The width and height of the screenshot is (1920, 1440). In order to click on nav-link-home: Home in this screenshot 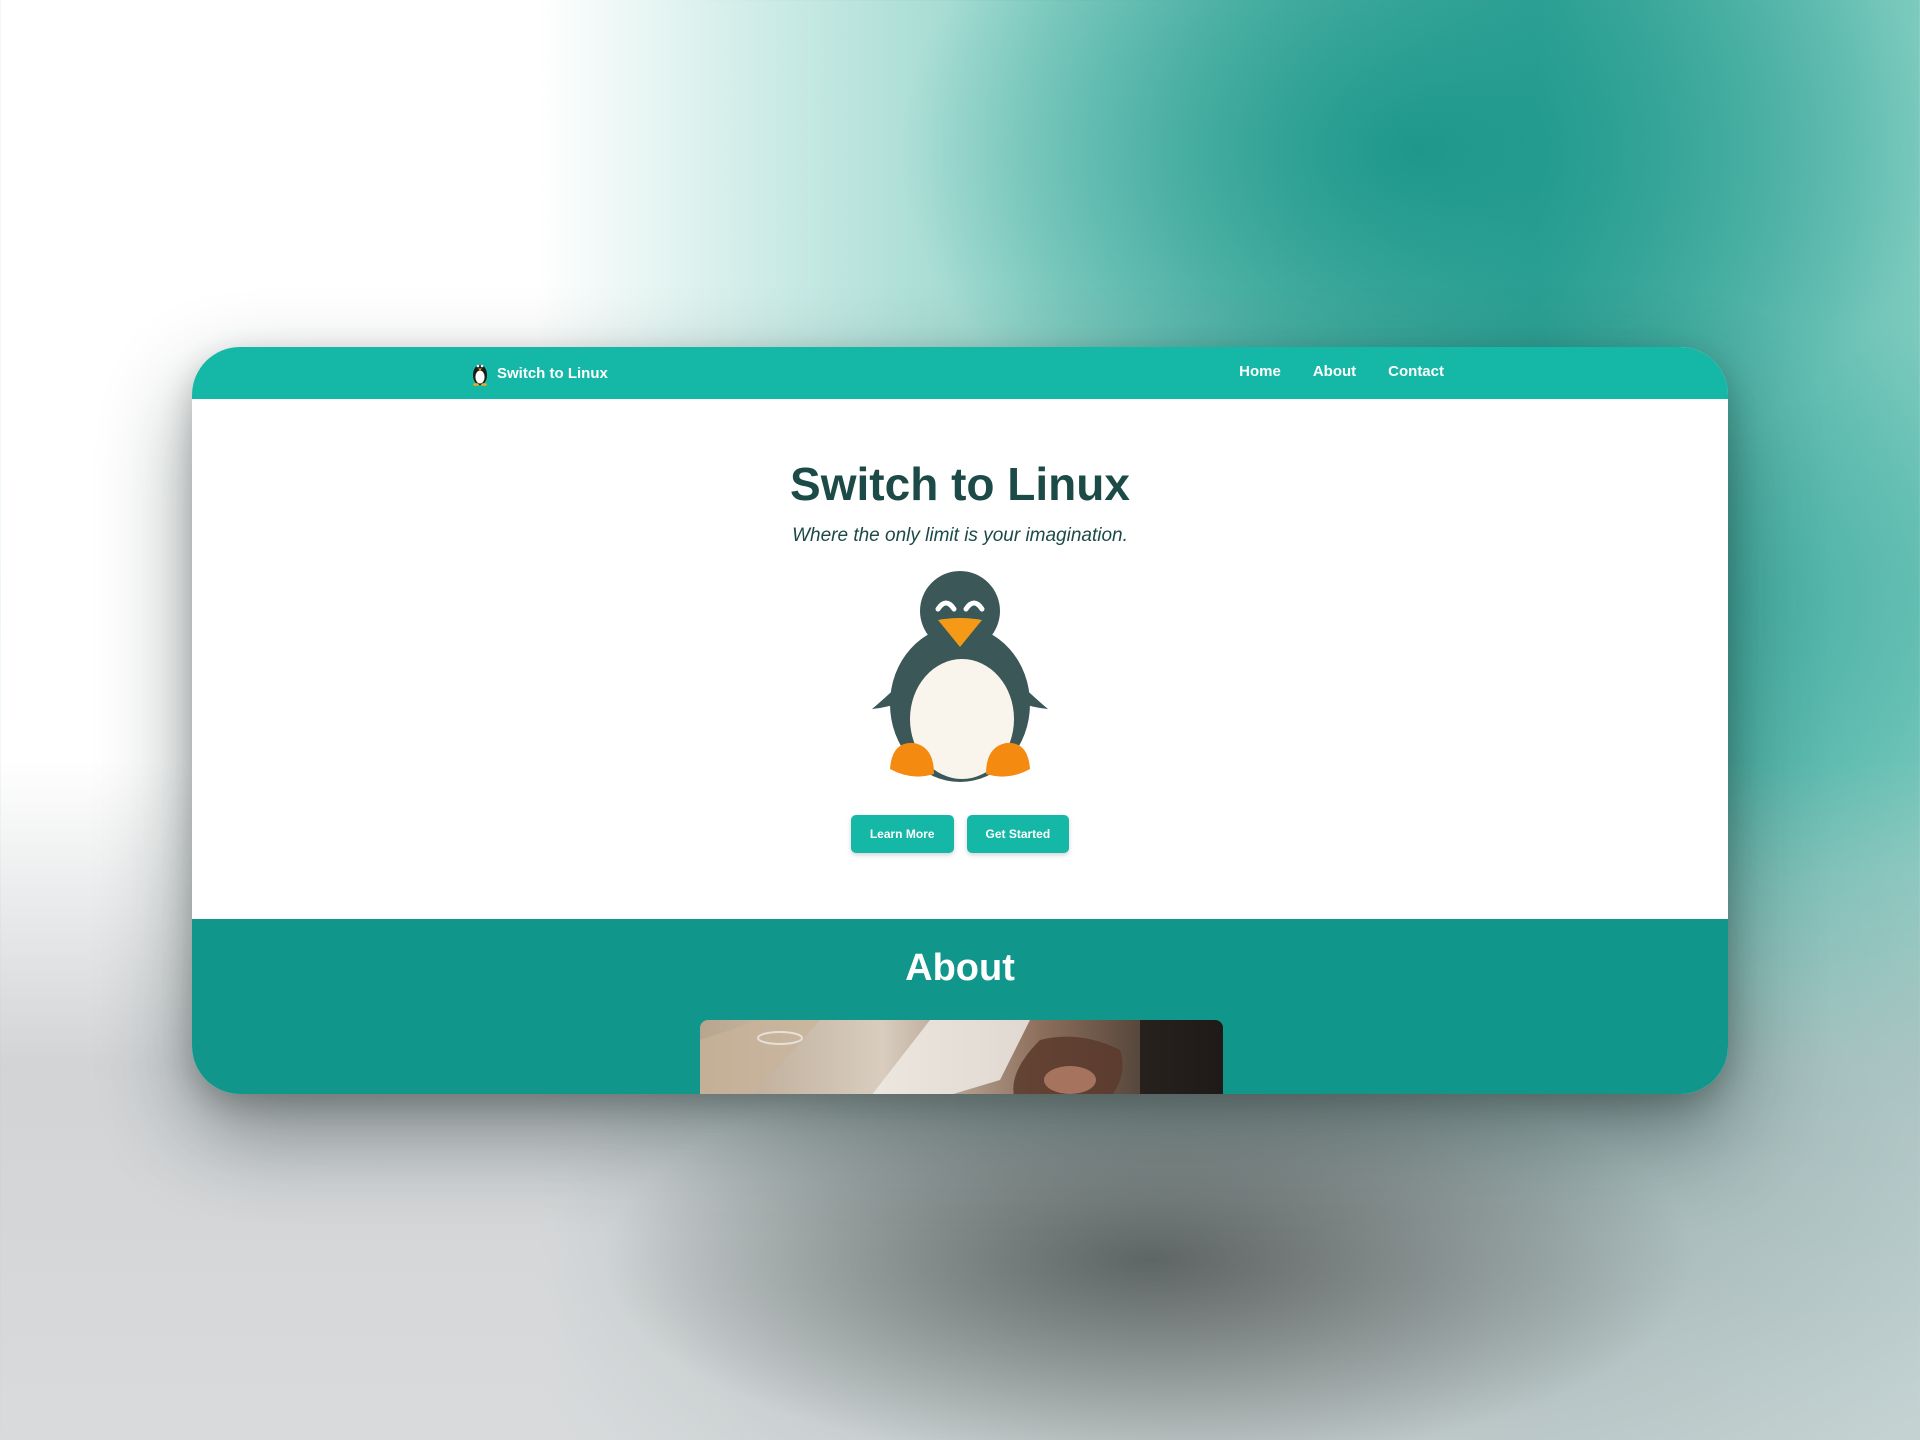, I will do `click(1260, 371)`.